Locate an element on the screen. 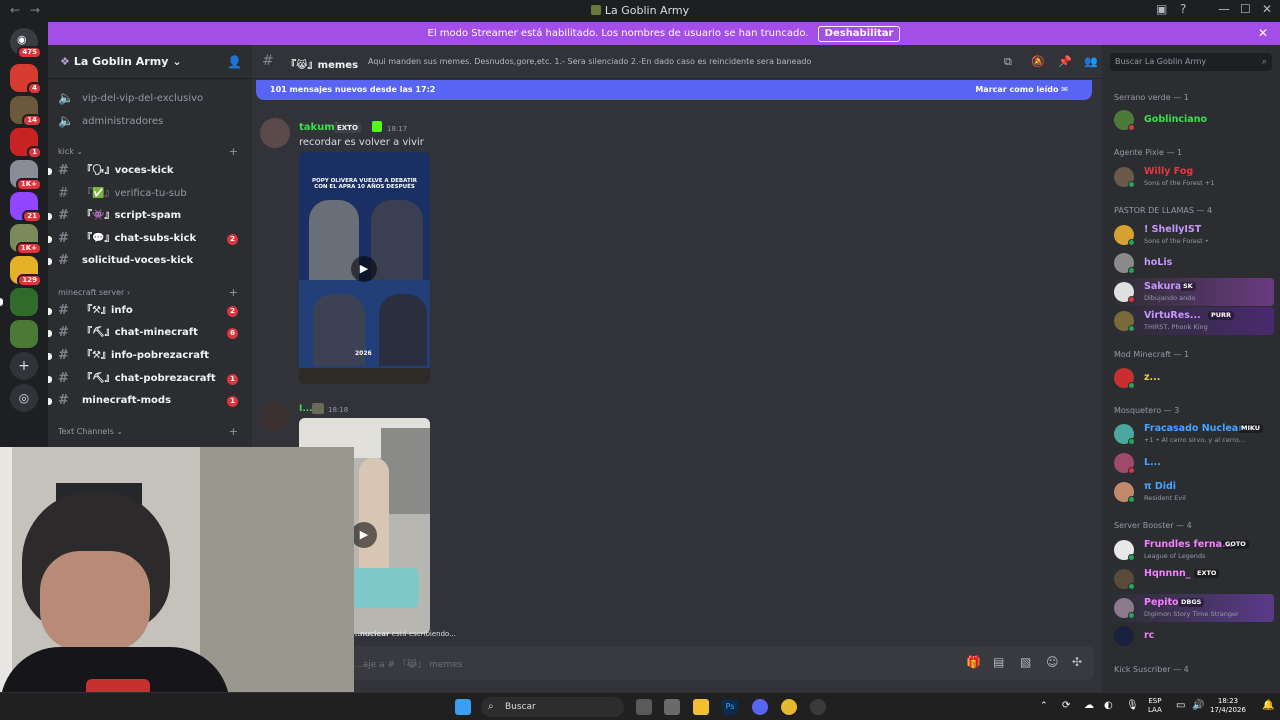 The height and width of the screenshot is (720, 1280). discord-taskbar-icon is located at coordinates (760, 707).